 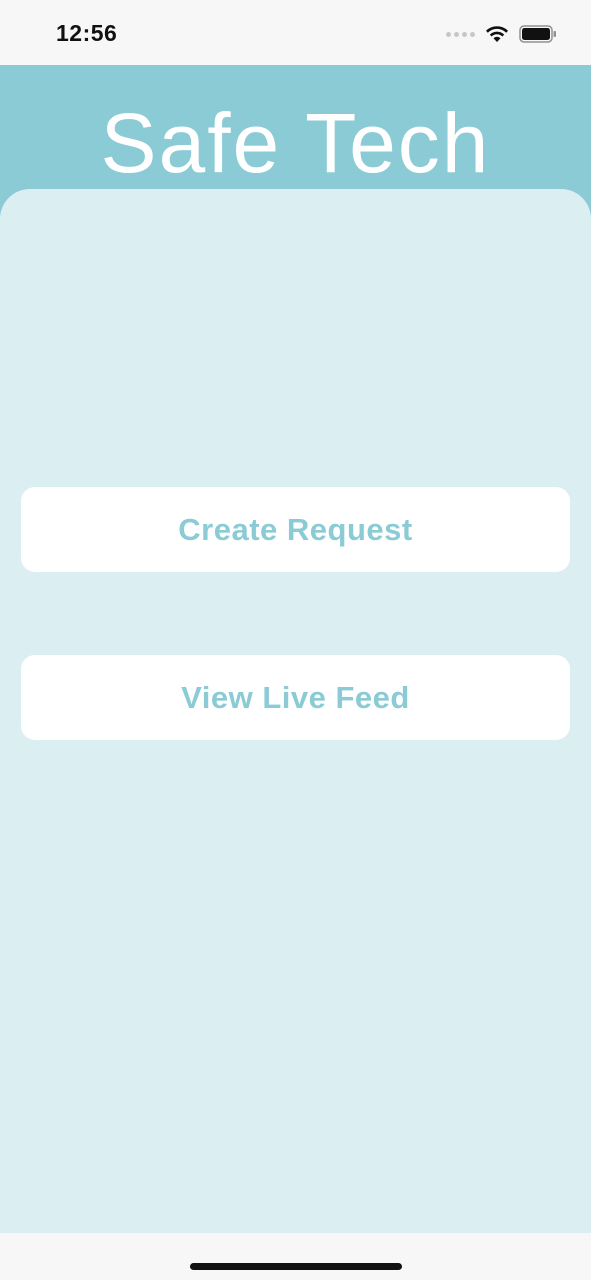 What do you see at coordinates (537, 34) in the screenshot?
I see `battery-icon` at bounding box center [537, 34].